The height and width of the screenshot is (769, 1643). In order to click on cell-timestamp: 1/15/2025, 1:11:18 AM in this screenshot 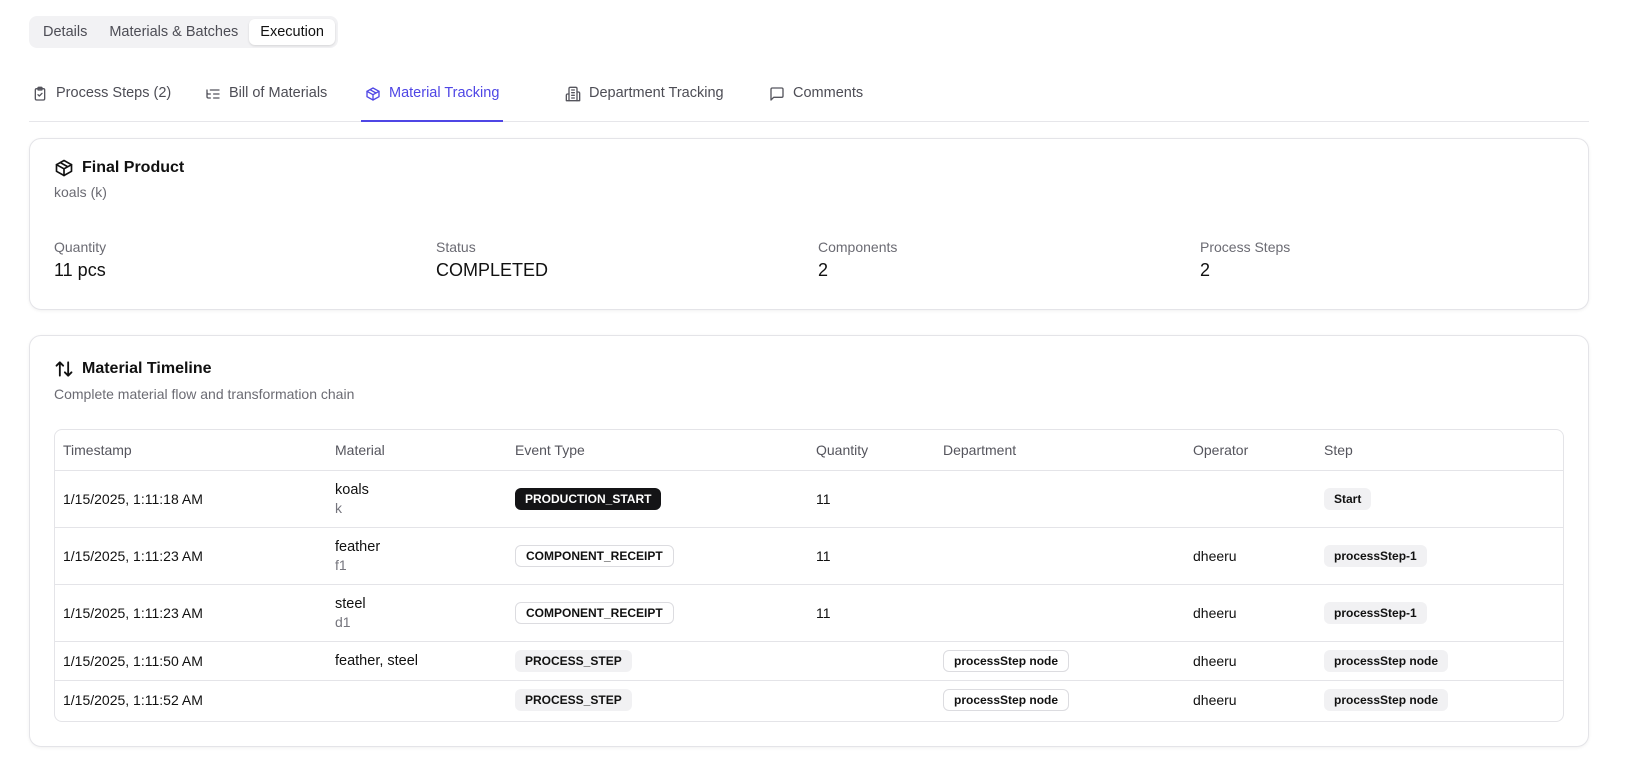, I will do `click(191, 499)`.